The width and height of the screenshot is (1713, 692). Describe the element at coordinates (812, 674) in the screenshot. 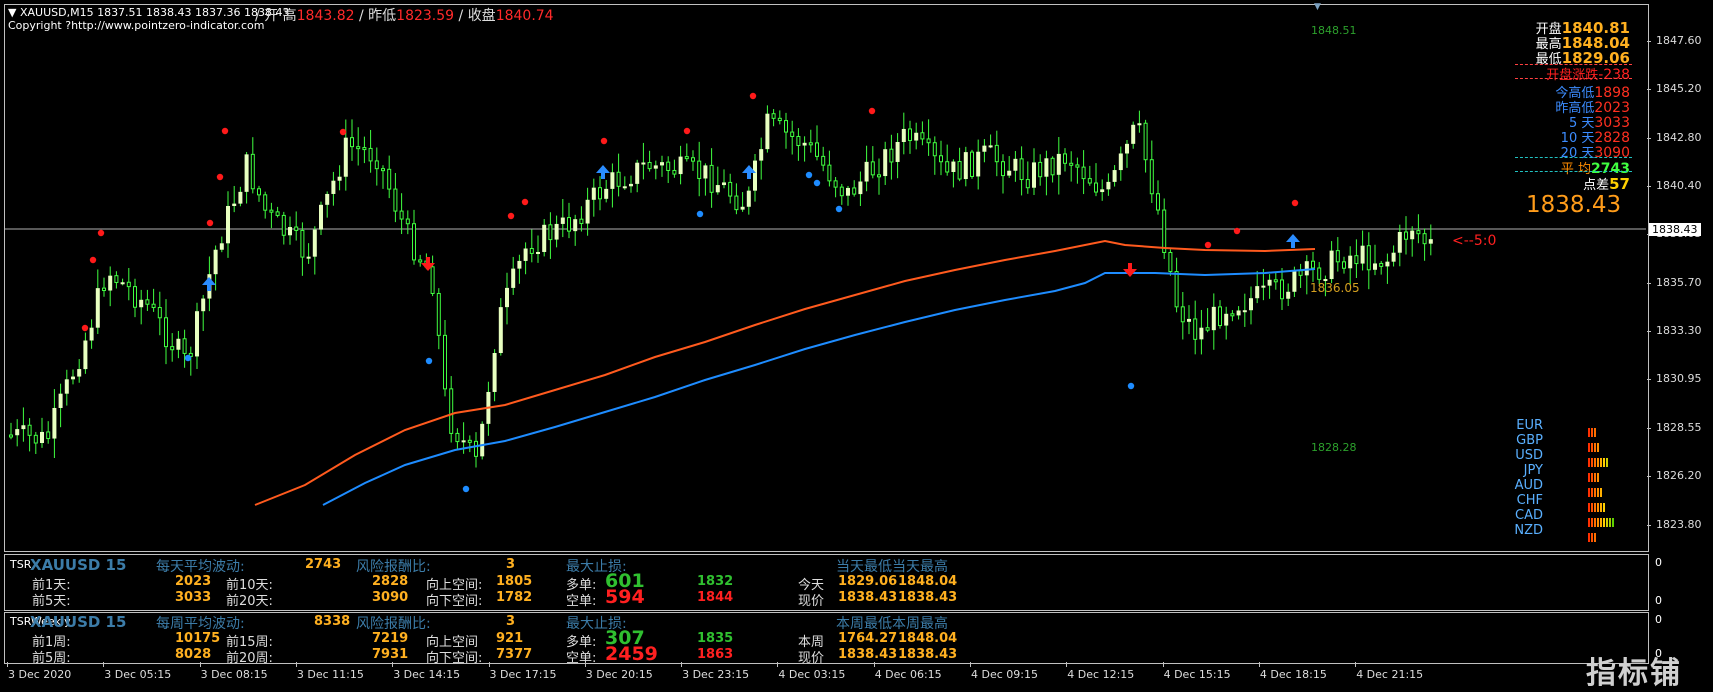

I see `time-axis-label: 4 Dec 03:15` at that location.